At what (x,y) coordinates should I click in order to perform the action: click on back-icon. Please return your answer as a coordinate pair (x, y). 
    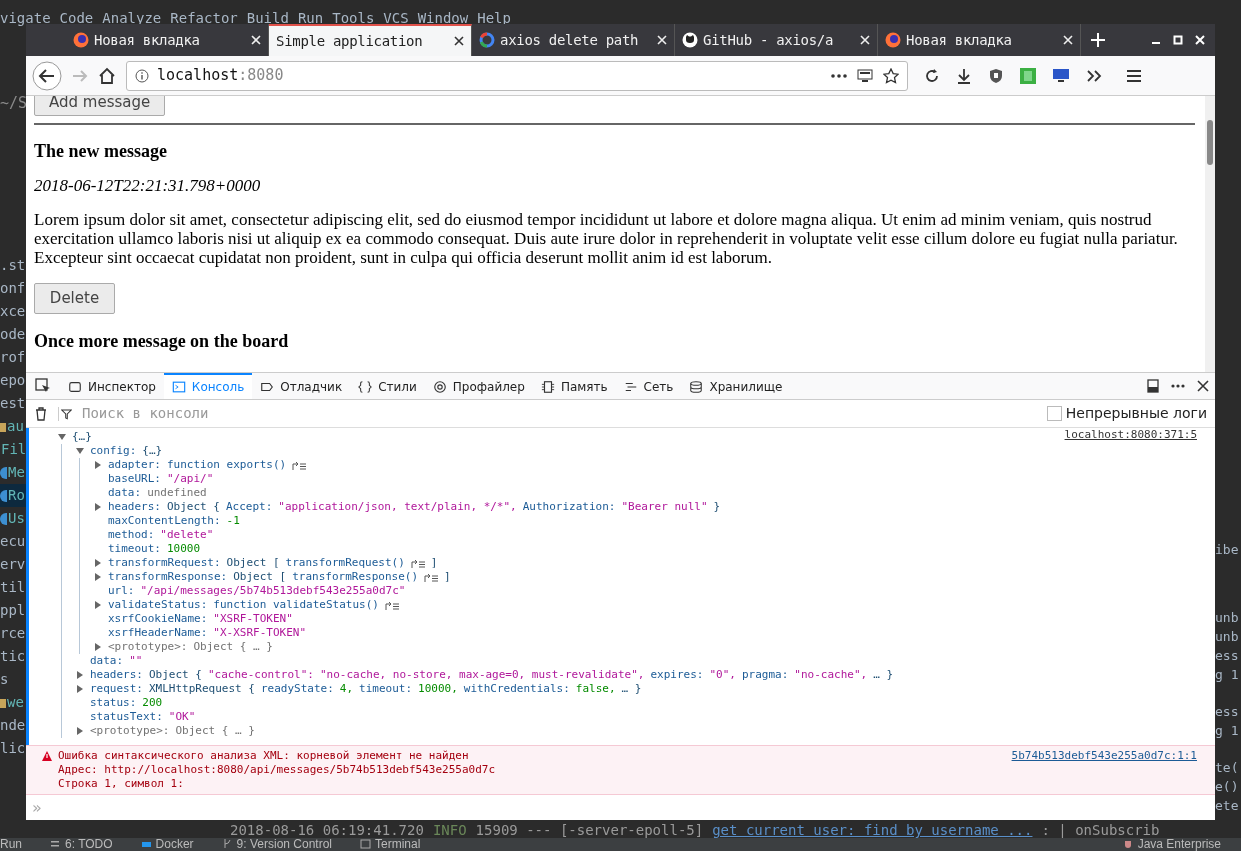
    Looking at the image, I should click on (47, 75).